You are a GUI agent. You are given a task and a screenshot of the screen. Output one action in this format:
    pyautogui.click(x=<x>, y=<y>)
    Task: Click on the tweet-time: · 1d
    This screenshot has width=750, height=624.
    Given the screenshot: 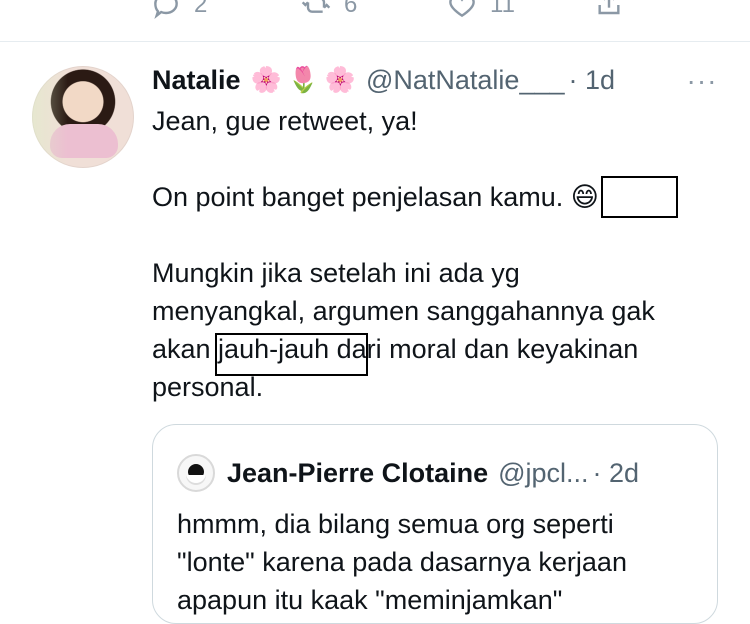 What is the action you would take?
    pyautogui.click(x=592, y=80)
    